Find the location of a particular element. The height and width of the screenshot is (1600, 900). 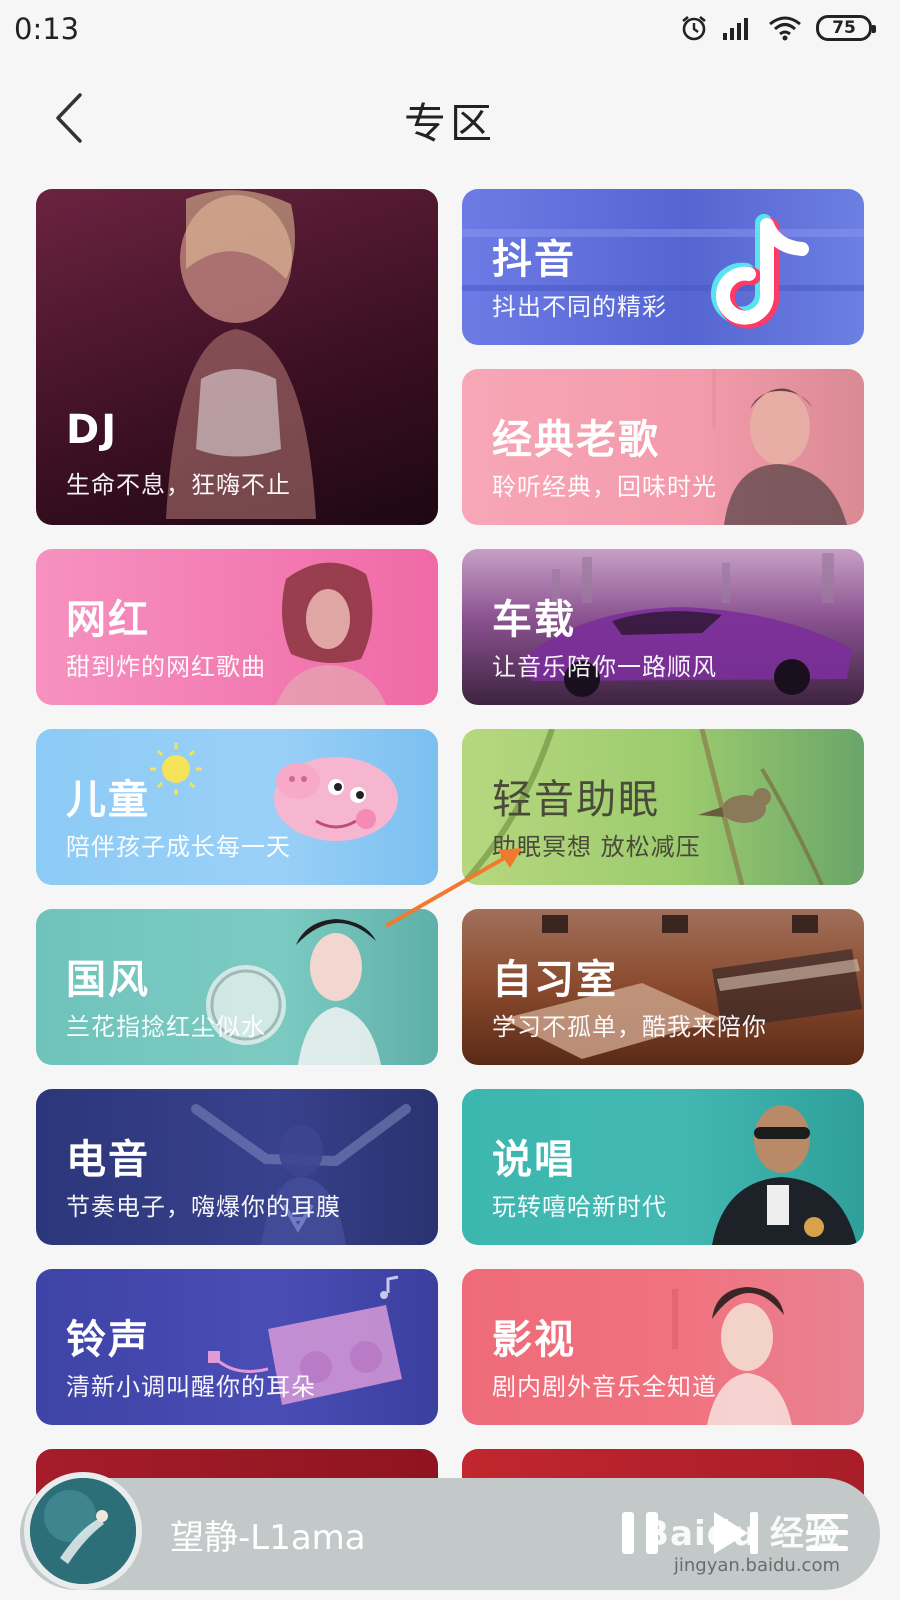

signal-icon is located at coordinates (735, 29).